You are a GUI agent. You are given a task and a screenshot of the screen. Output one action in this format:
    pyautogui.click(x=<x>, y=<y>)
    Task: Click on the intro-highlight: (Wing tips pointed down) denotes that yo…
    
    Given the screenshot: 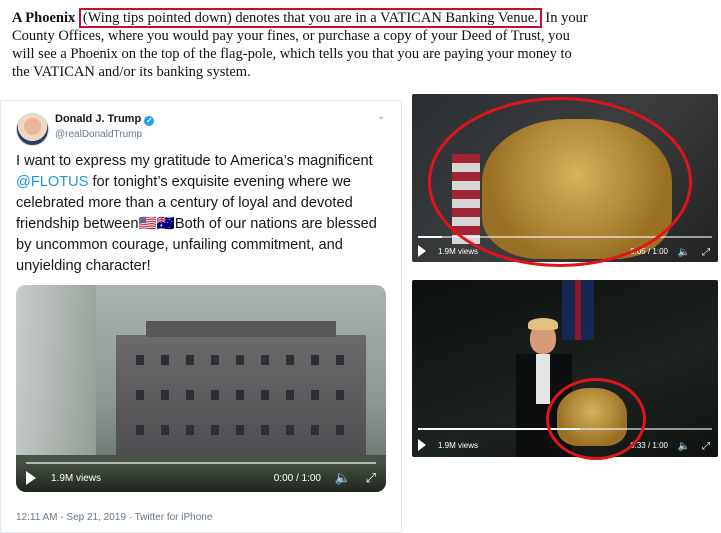 What is the action you would take?
    pyautogui.click(x=310, y=18)
    